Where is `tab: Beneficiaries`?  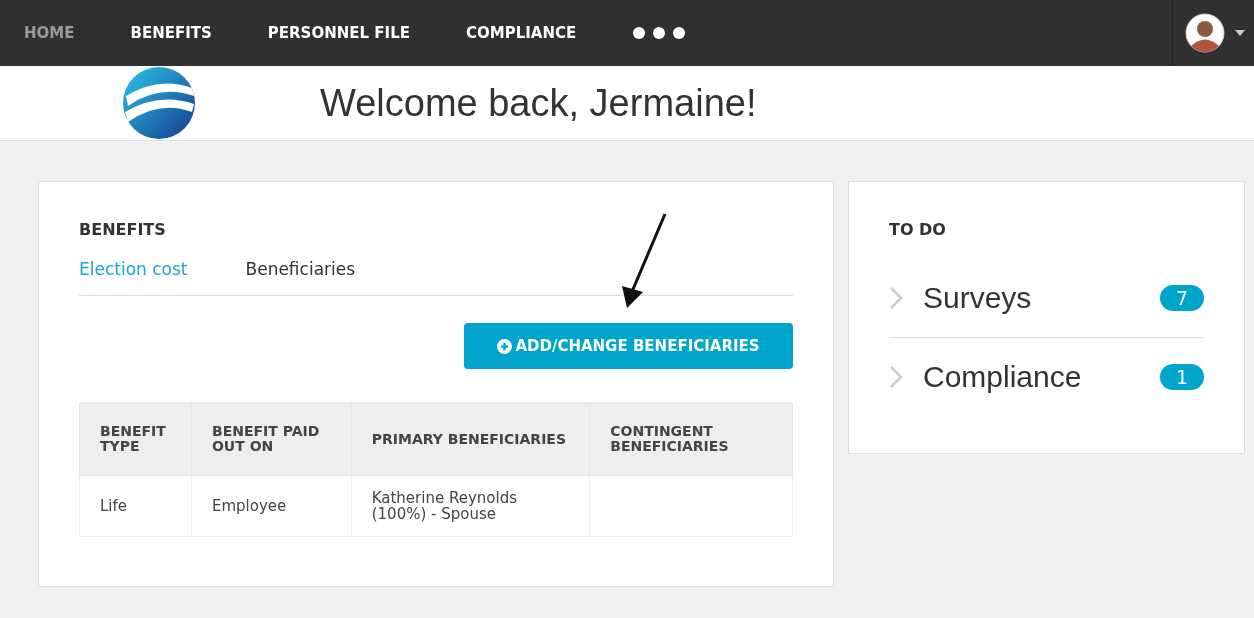
tab: Beneficiaries is located at coordinates (300, 269).